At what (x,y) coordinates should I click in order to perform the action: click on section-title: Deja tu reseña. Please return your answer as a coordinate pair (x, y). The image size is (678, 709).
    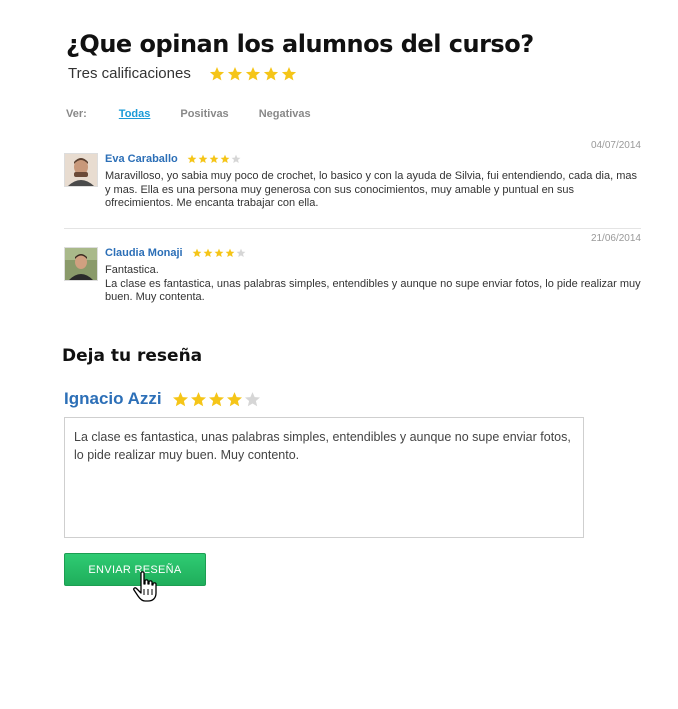
    Looking at the image, I should click on (132, 356).